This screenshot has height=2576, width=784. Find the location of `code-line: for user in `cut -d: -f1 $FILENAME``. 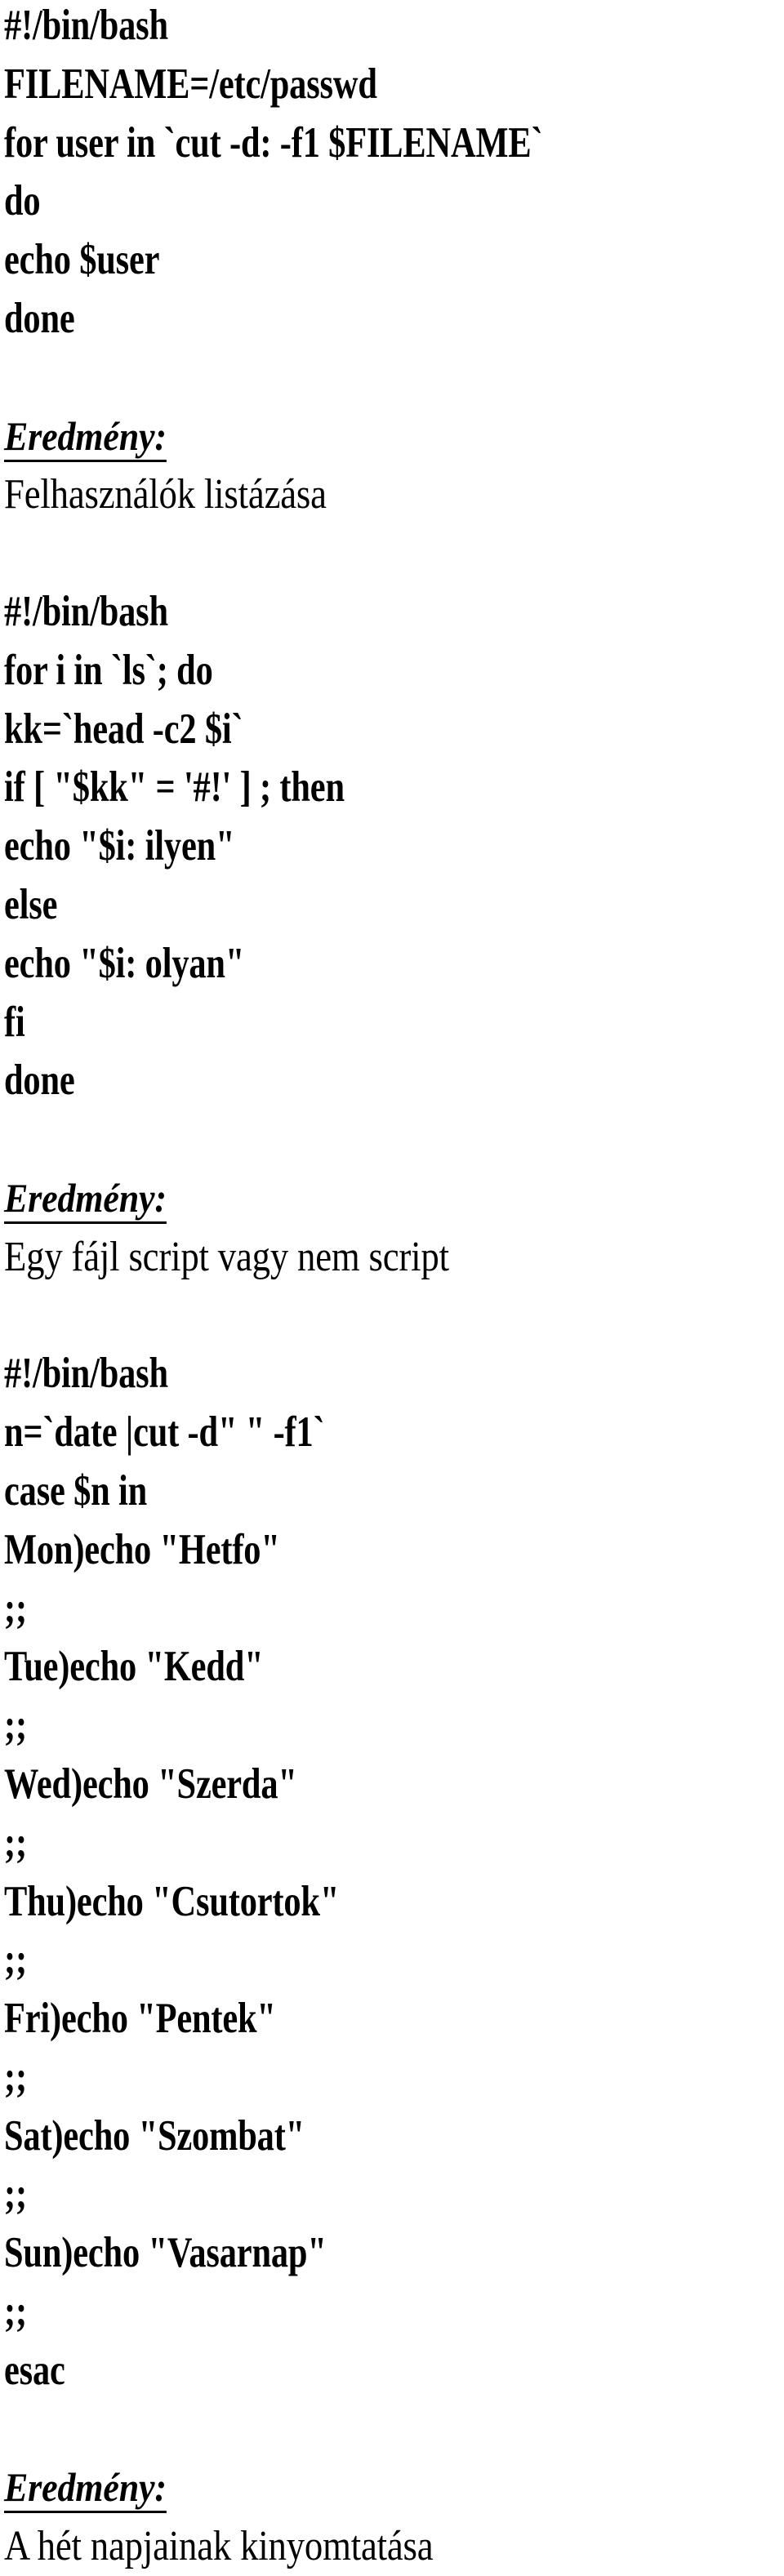

code-line: for user in `cut -d: -f1 $FILENAME` is located at coordinates (273, 142).